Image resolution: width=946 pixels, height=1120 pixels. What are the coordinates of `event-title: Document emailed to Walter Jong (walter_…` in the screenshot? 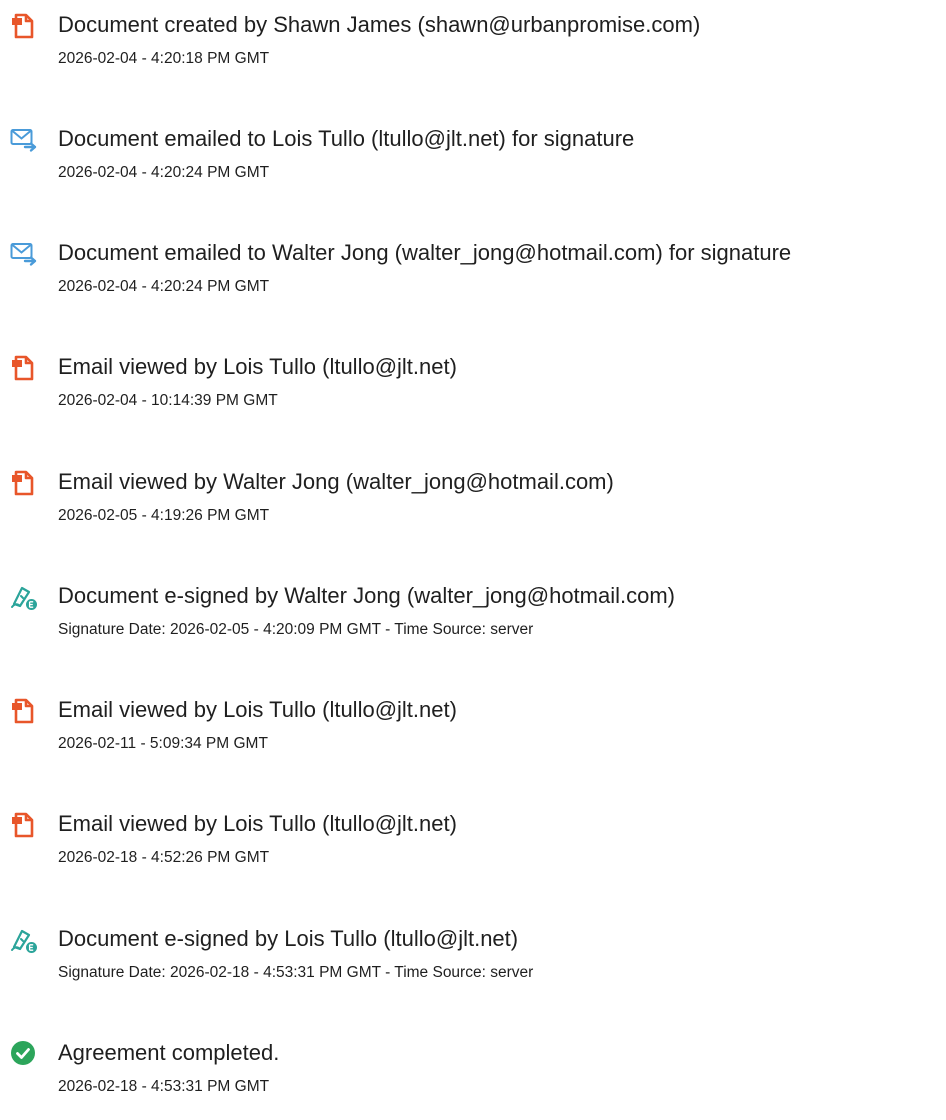 It's located at (425, 252).